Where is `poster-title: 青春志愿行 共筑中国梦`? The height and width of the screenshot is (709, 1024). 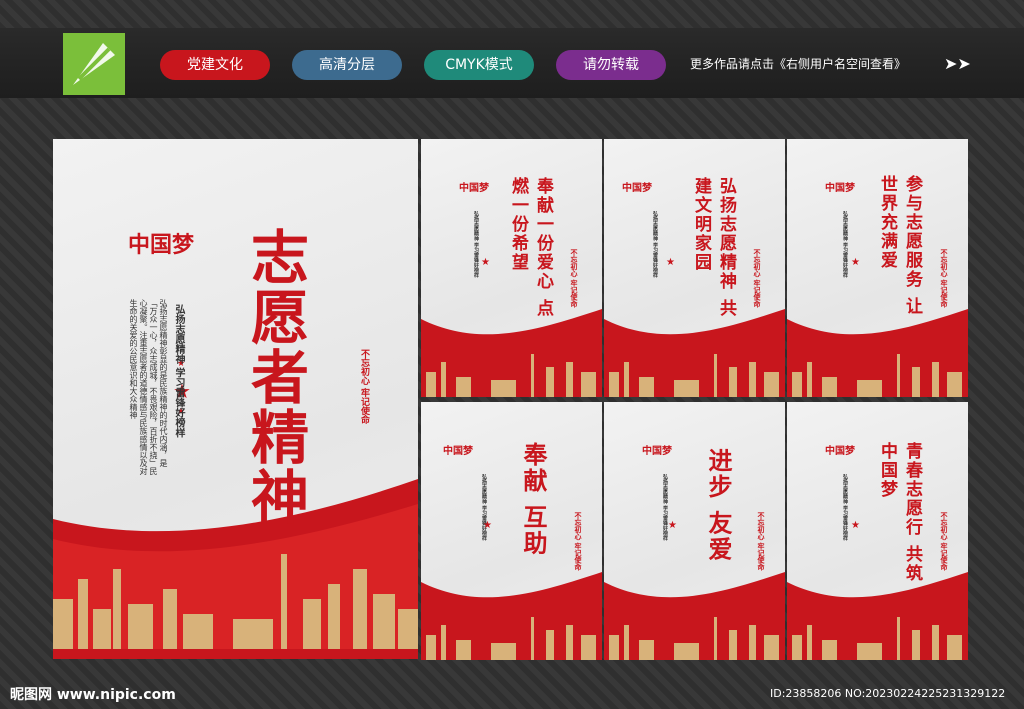 poster-title: 青春志愿行 共筑中国梦 is located at coordinates (899, 512).